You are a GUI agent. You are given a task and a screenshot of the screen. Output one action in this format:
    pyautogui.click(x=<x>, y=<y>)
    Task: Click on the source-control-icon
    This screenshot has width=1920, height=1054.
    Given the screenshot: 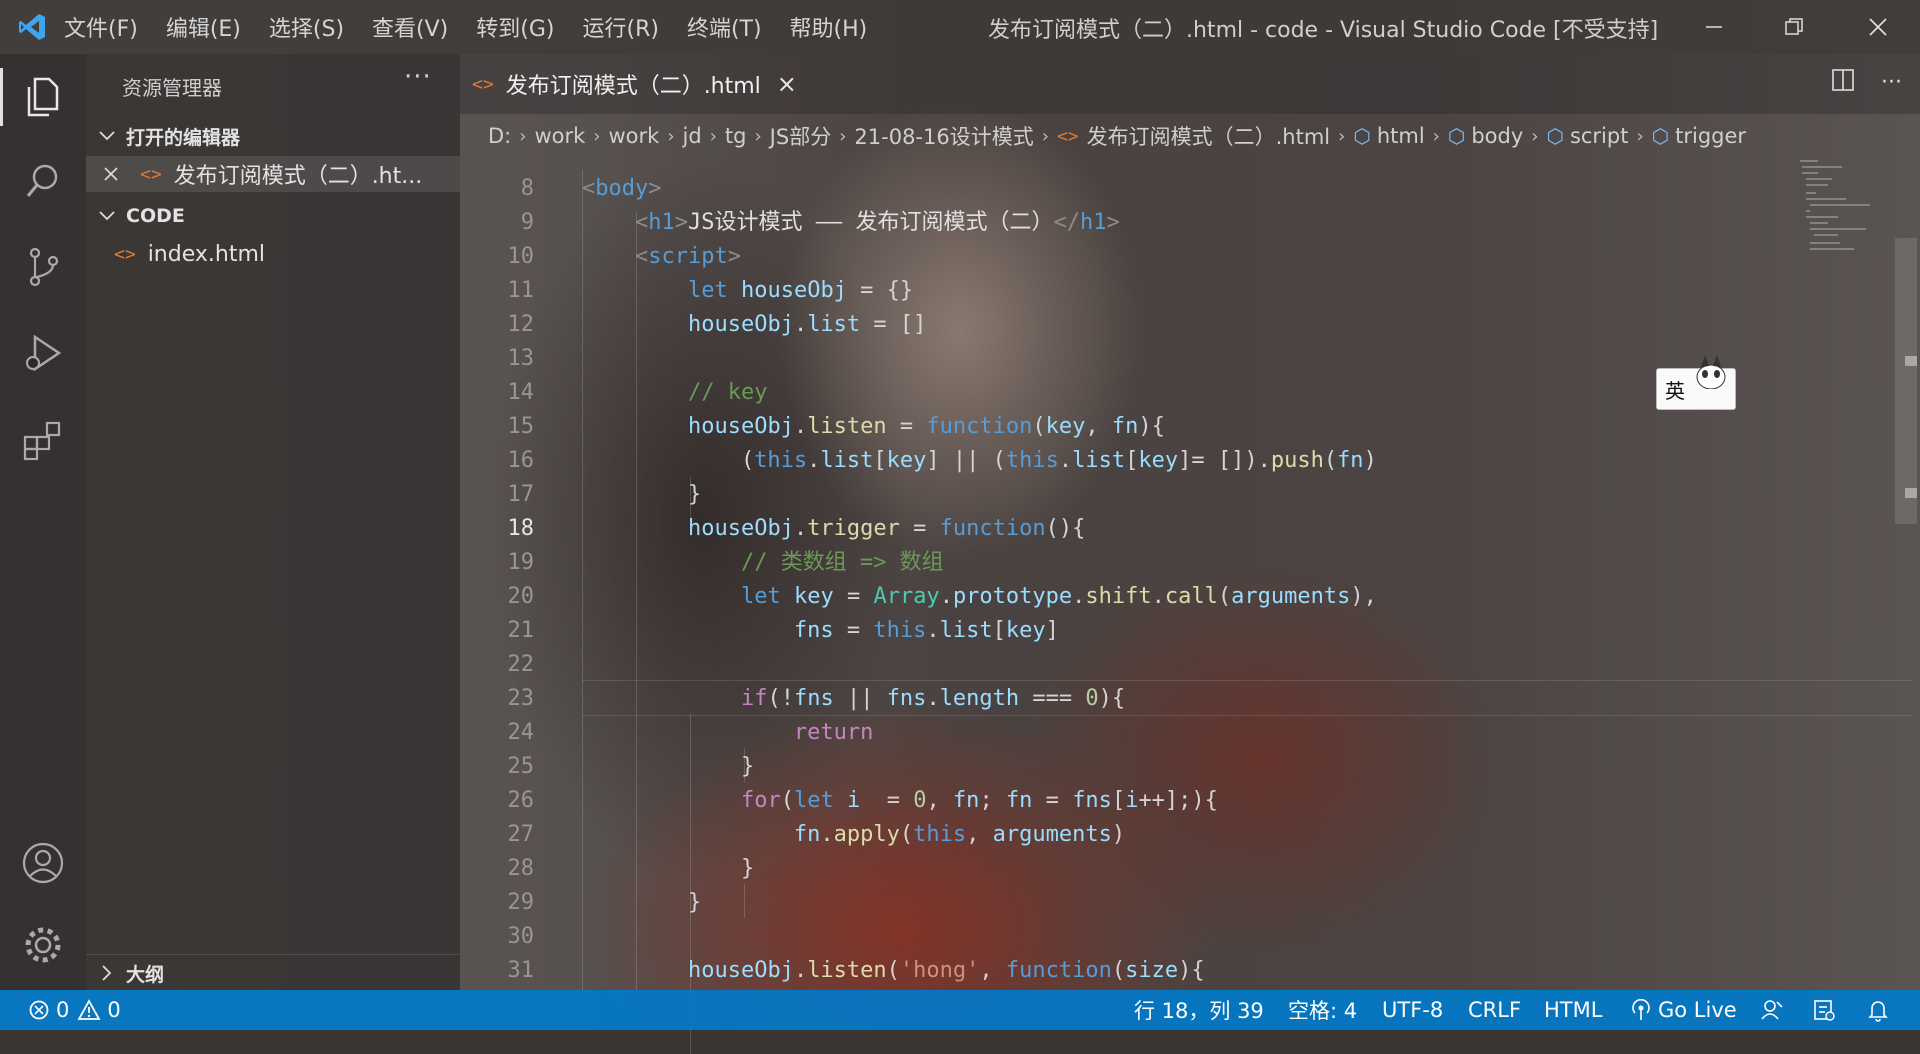 What is the action you would take?
    pyautogui.click(x=43, y=267)
    